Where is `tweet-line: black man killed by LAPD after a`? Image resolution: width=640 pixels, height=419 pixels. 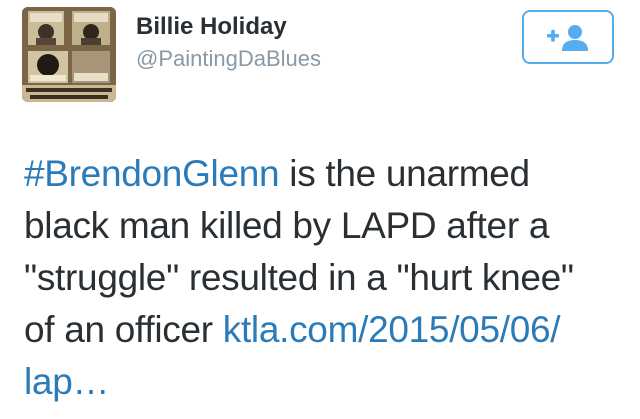 tweet-line: black man killed by LAPD after a is located at coordinates (287, 225).